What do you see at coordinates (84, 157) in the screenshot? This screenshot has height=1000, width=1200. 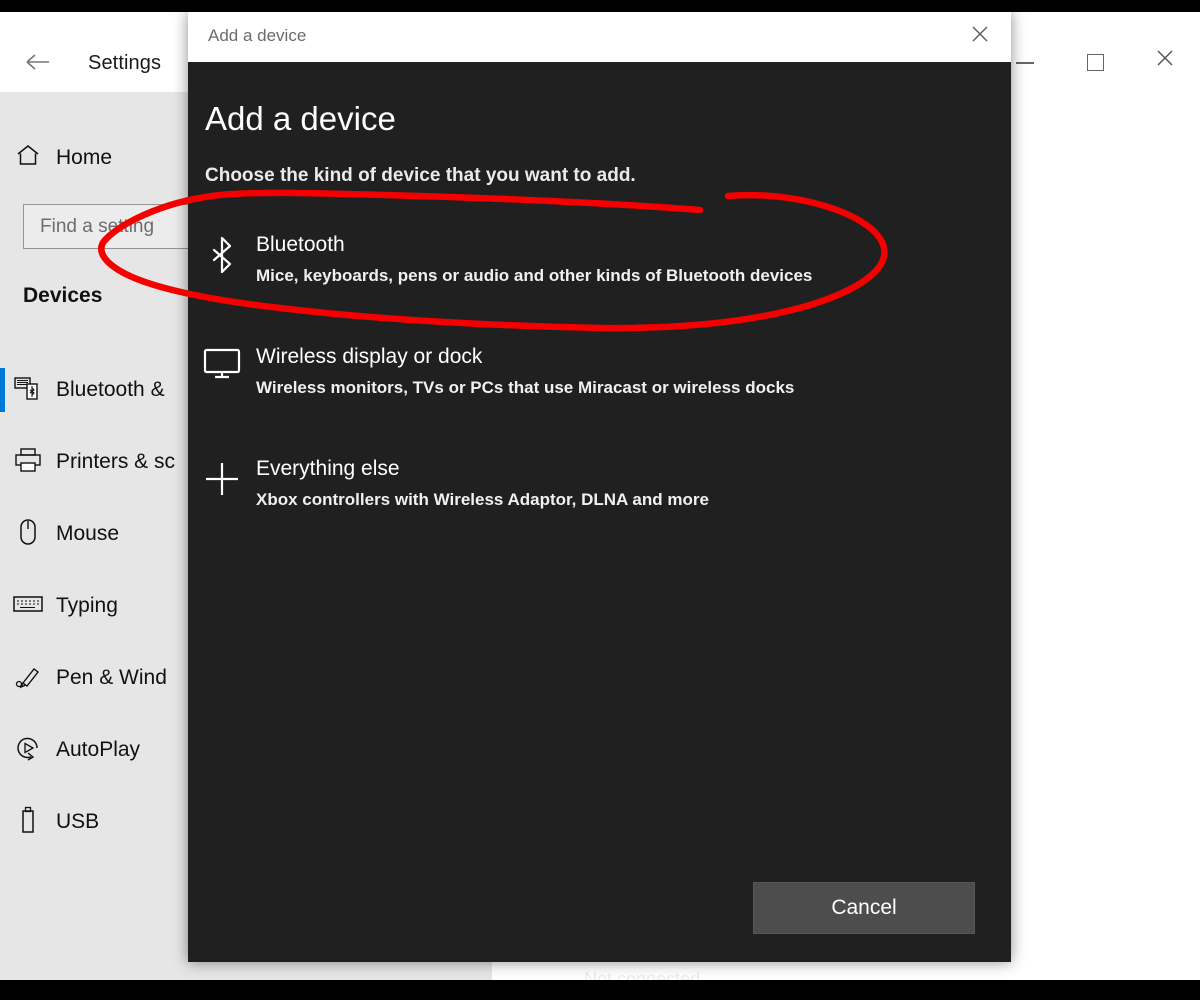 I see `sidebar-item-home-label: Home` at bounding box center [84, 157].